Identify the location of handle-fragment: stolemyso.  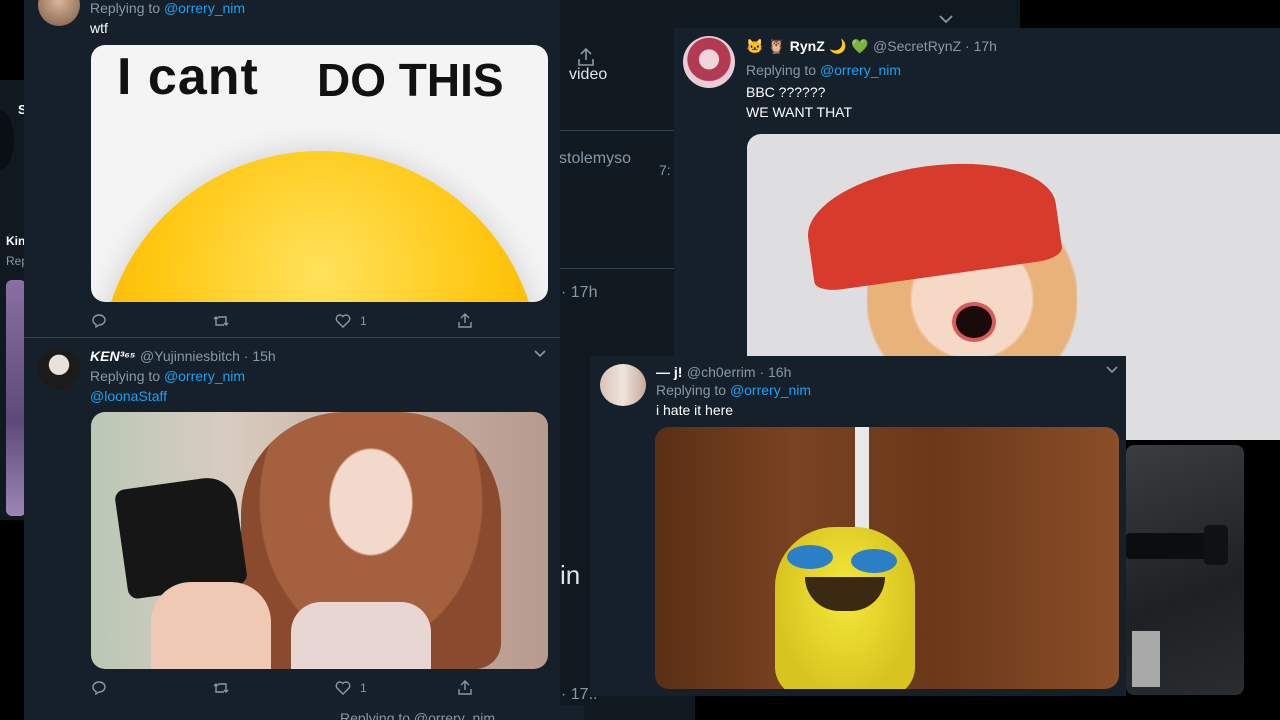
(595, 158).